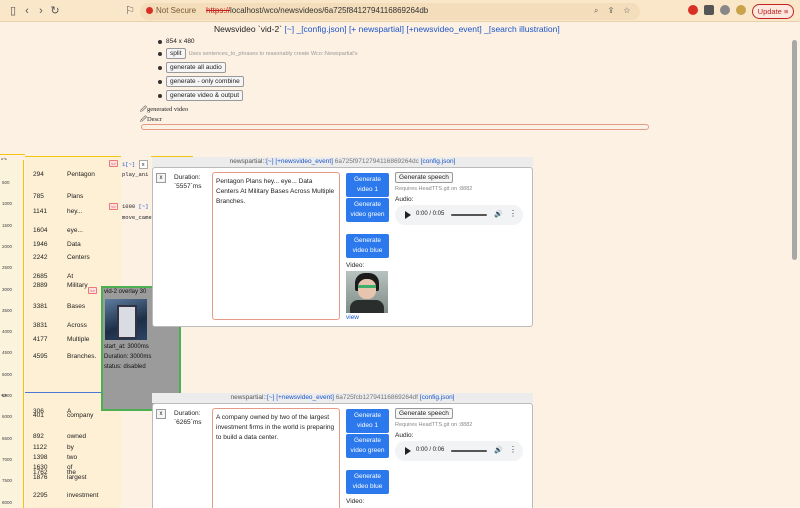 The height and width of the screenshot is (508, 800). I want to click on event-1-close-button: x, so click(143, 164).